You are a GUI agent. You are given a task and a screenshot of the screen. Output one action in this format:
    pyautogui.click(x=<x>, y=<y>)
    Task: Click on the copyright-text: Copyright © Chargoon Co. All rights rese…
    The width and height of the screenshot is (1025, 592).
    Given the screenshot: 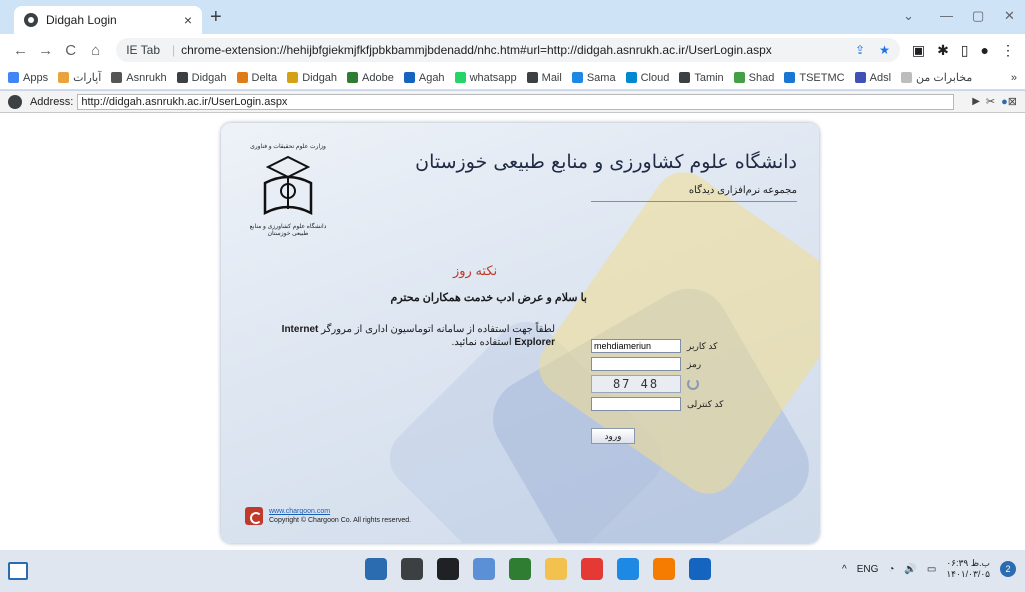 What is the action you would take?
    pyautogui.click(x=340, y=520)
    